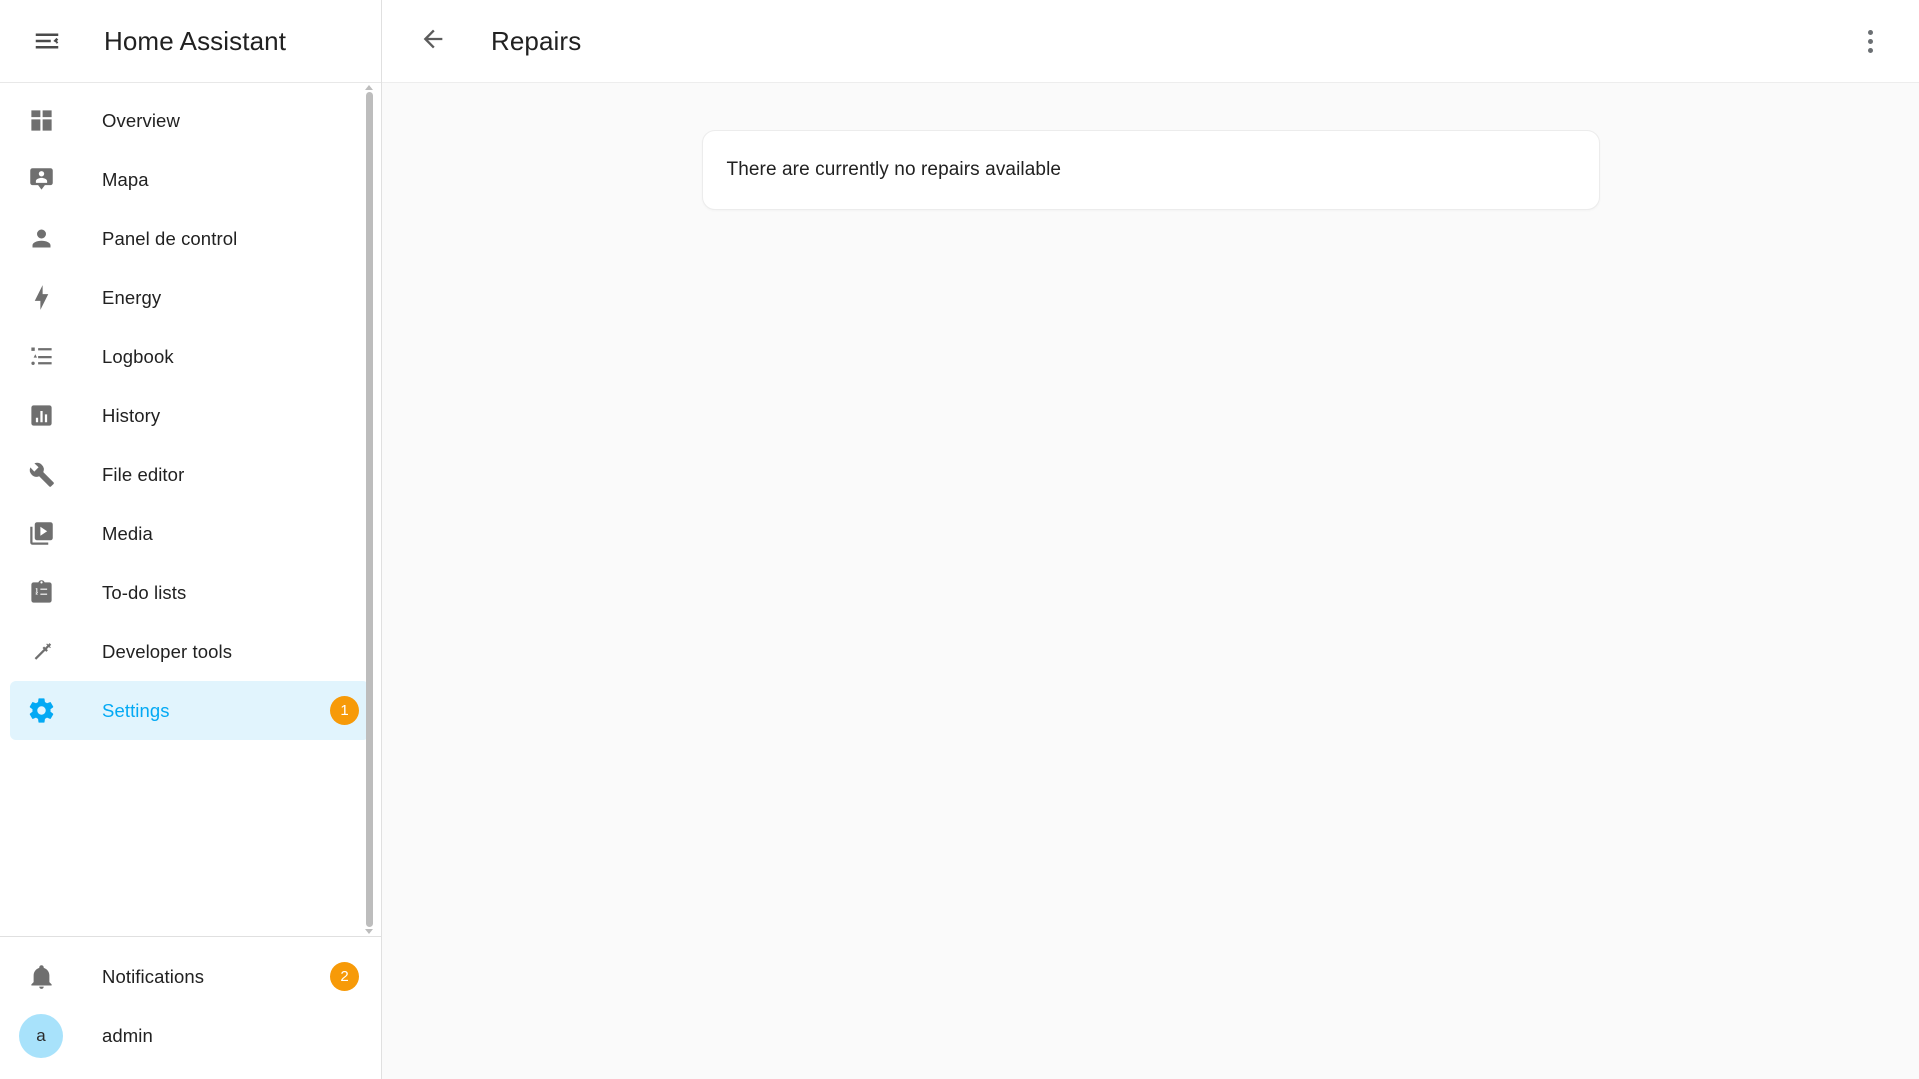 The height and width of the screenshot is (1079, 1919). What do you see at coordinates (170, 238) in the screenshot?
I see `sidebar-item-label: Panel de control` at bounding box center [170, 238].